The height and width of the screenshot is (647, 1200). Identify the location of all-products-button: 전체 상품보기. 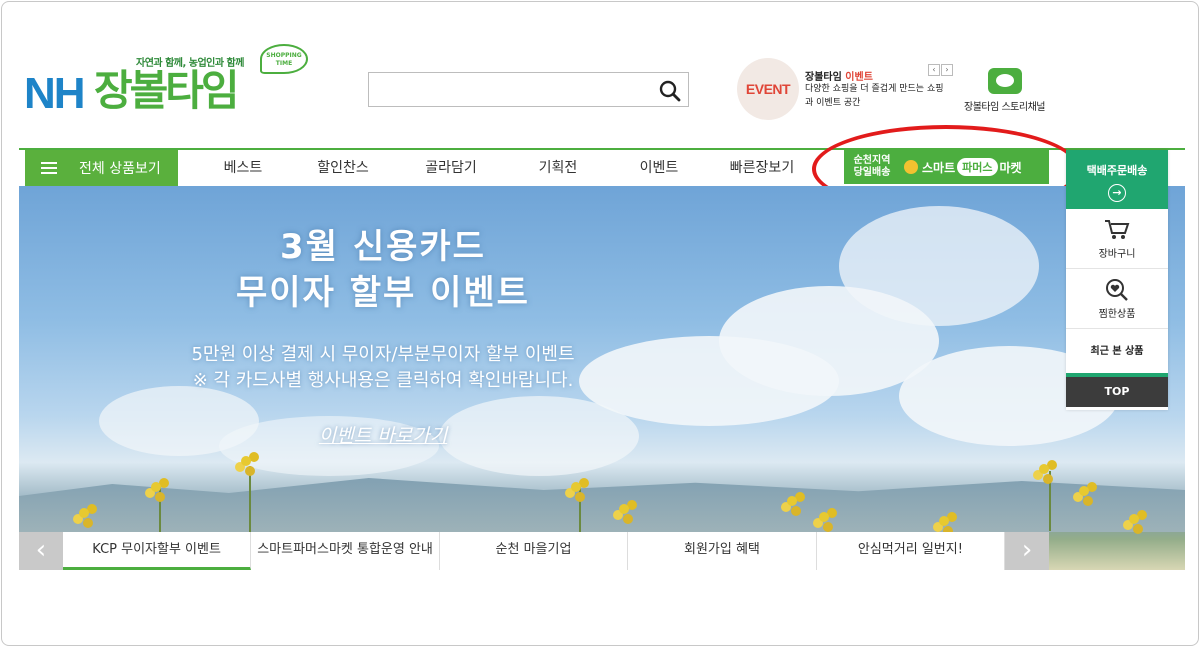
(101, 168).